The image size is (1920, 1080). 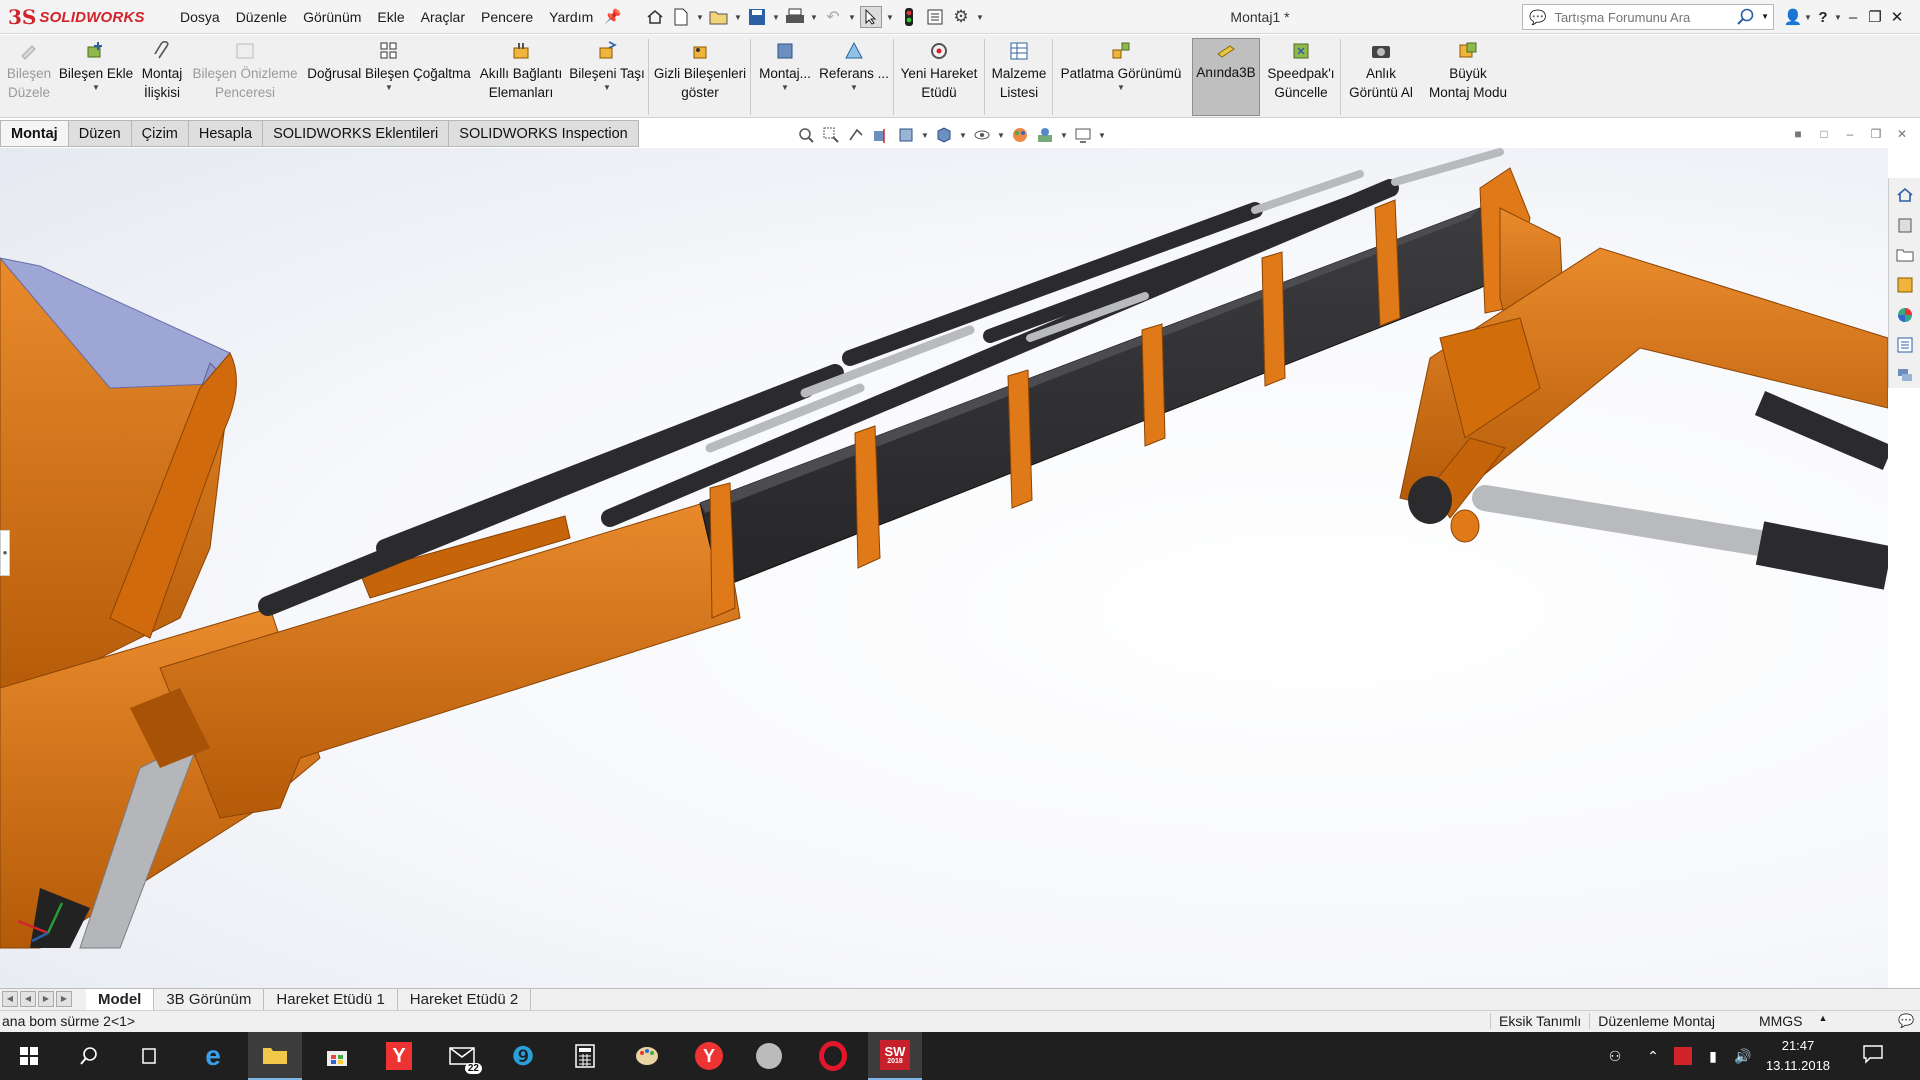 I want to click on edit-component-button: Bileşen Düzele, so click(x=29, y=78).